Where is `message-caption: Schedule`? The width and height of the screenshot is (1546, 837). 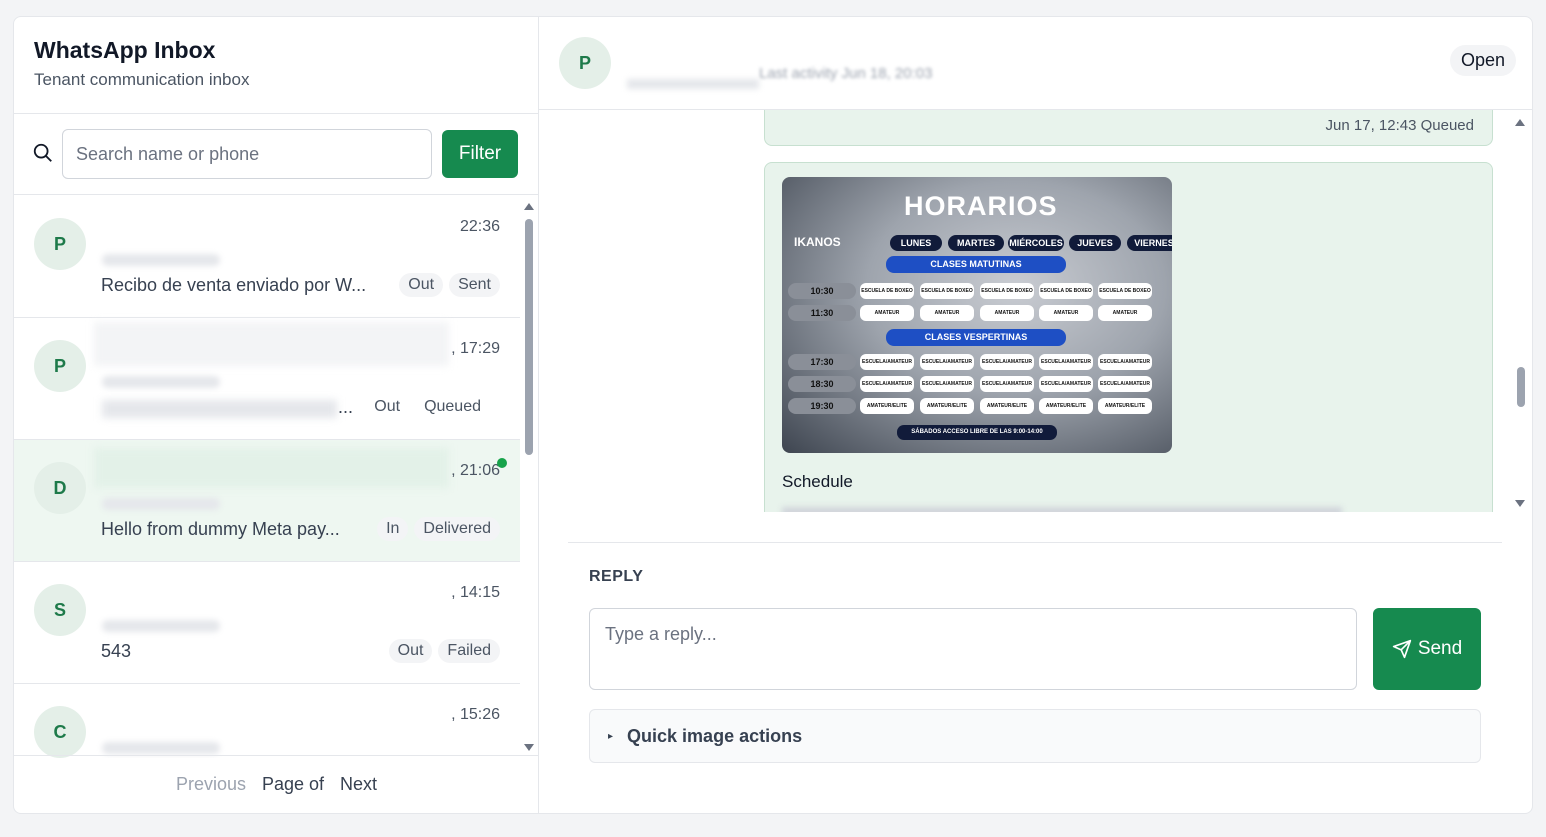 message-caption: Schedule is located at coordinates (817, 481).